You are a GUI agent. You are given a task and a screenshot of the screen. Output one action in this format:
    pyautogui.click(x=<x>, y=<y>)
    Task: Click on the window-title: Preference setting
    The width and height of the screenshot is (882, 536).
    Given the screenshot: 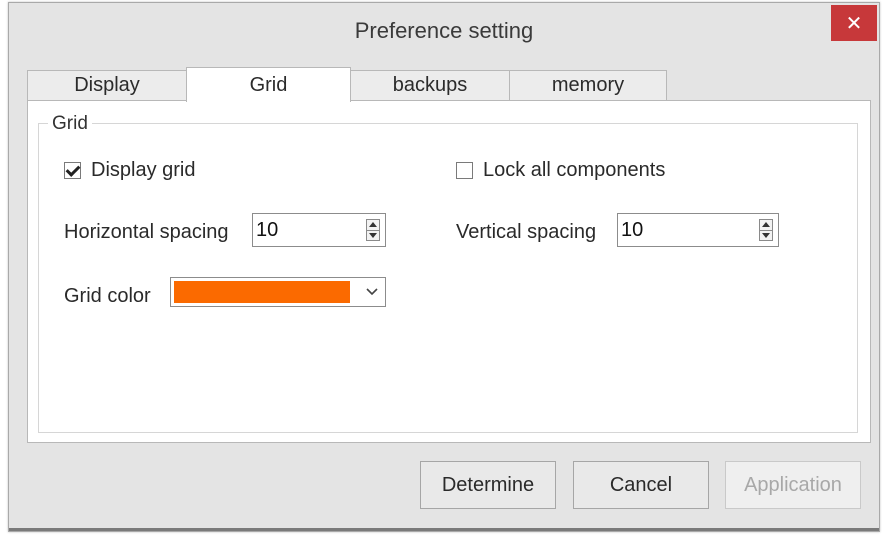 What is the action you would take?
    pyautogui.click(x=444, y=30)
    